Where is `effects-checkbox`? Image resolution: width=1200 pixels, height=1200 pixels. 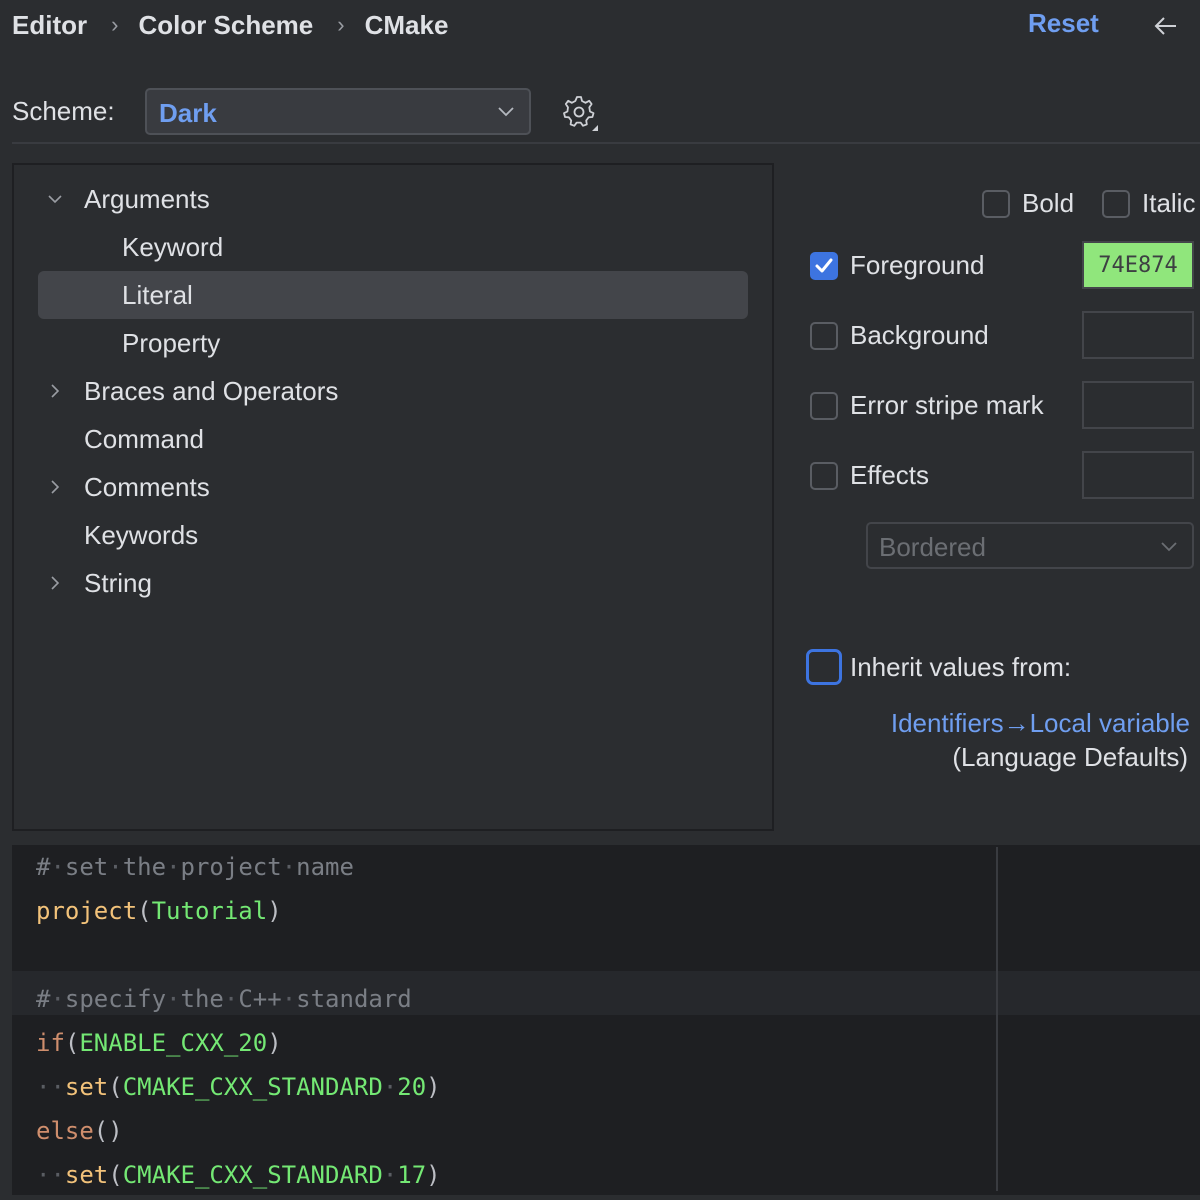
effects-checkbox is located at coordinates (824, 476).